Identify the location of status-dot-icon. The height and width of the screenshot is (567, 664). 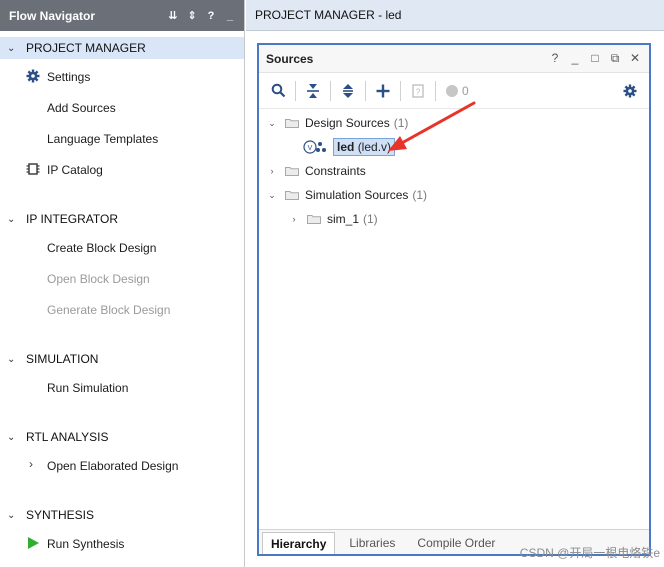
(452, 90).